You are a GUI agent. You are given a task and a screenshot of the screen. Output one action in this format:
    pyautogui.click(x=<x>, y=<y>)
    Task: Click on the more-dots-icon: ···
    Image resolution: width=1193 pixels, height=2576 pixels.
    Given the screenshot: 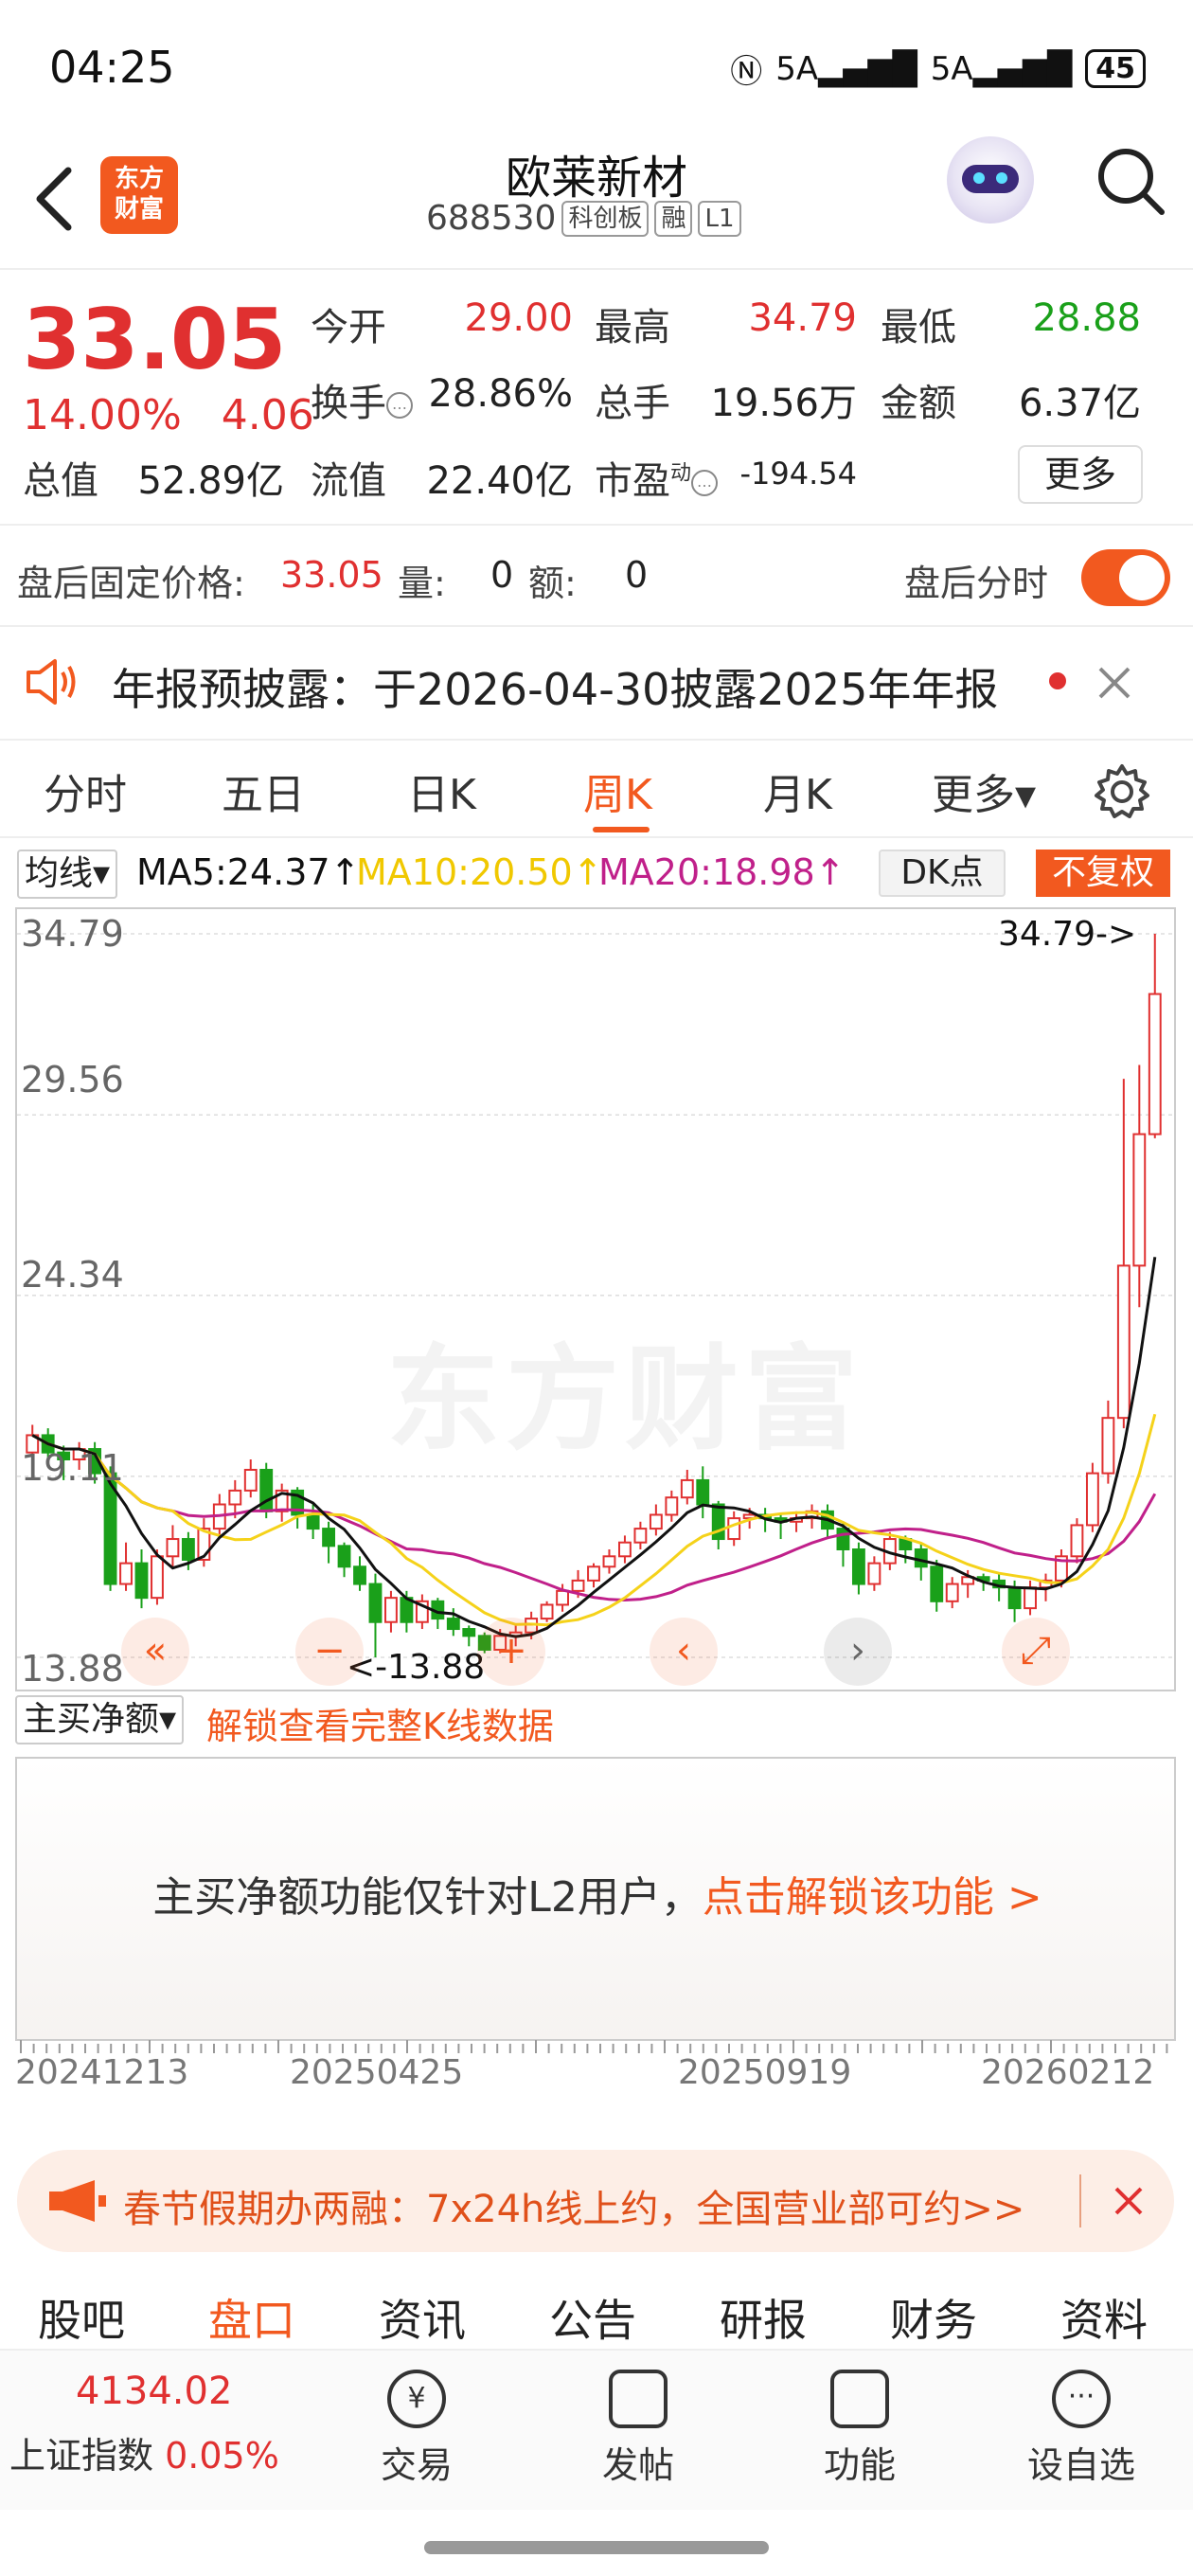 What is the action you would take?
    pyautogui.click(x=1081, y=2399)
    